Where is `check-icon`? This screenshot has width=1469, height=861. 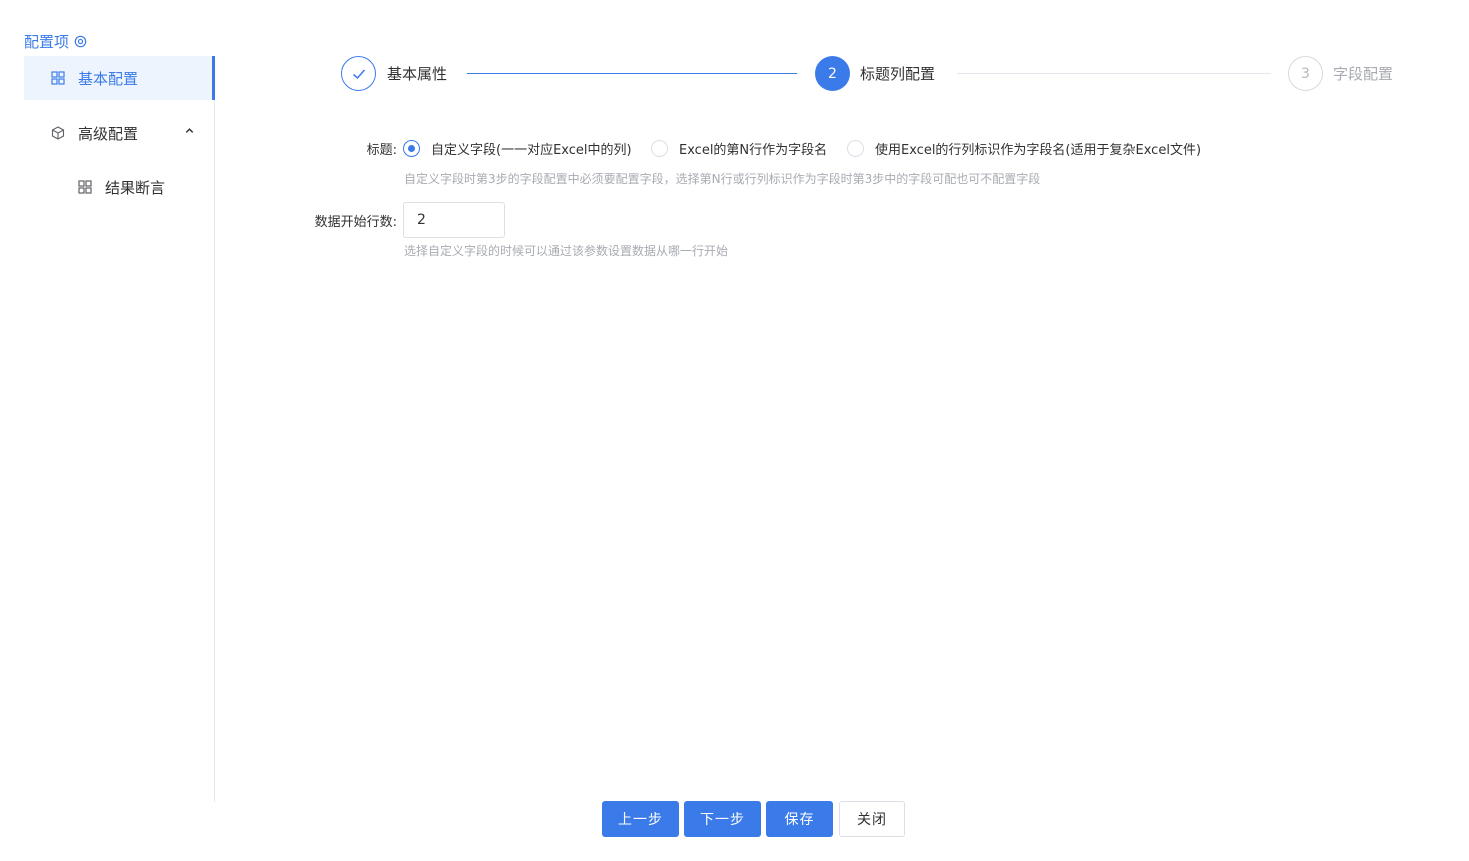
check-icon is located at coordinates (358, 74).